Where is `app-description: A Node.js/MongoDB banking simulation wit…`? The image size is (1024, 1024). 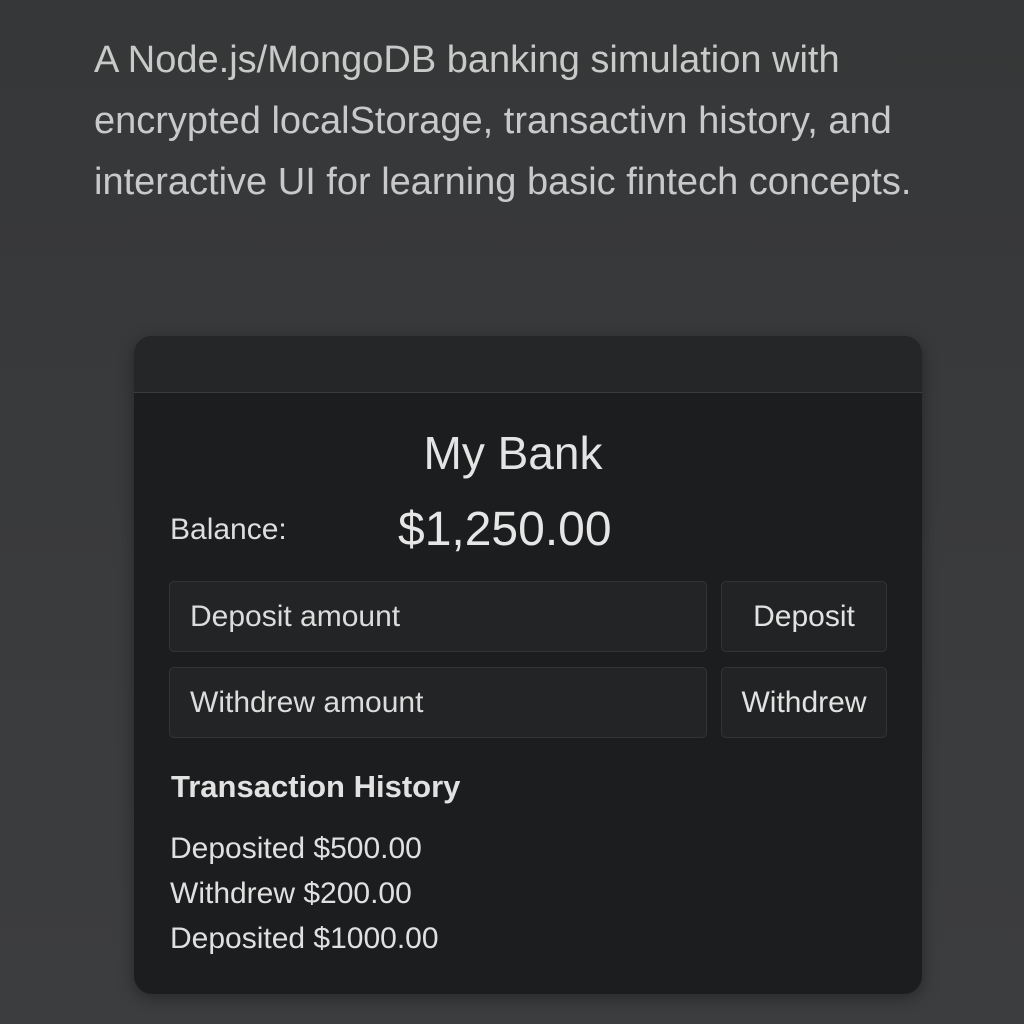 app-description: A Node.js/MongoDB banking simulation wit… is located at coordinates (503, 121).